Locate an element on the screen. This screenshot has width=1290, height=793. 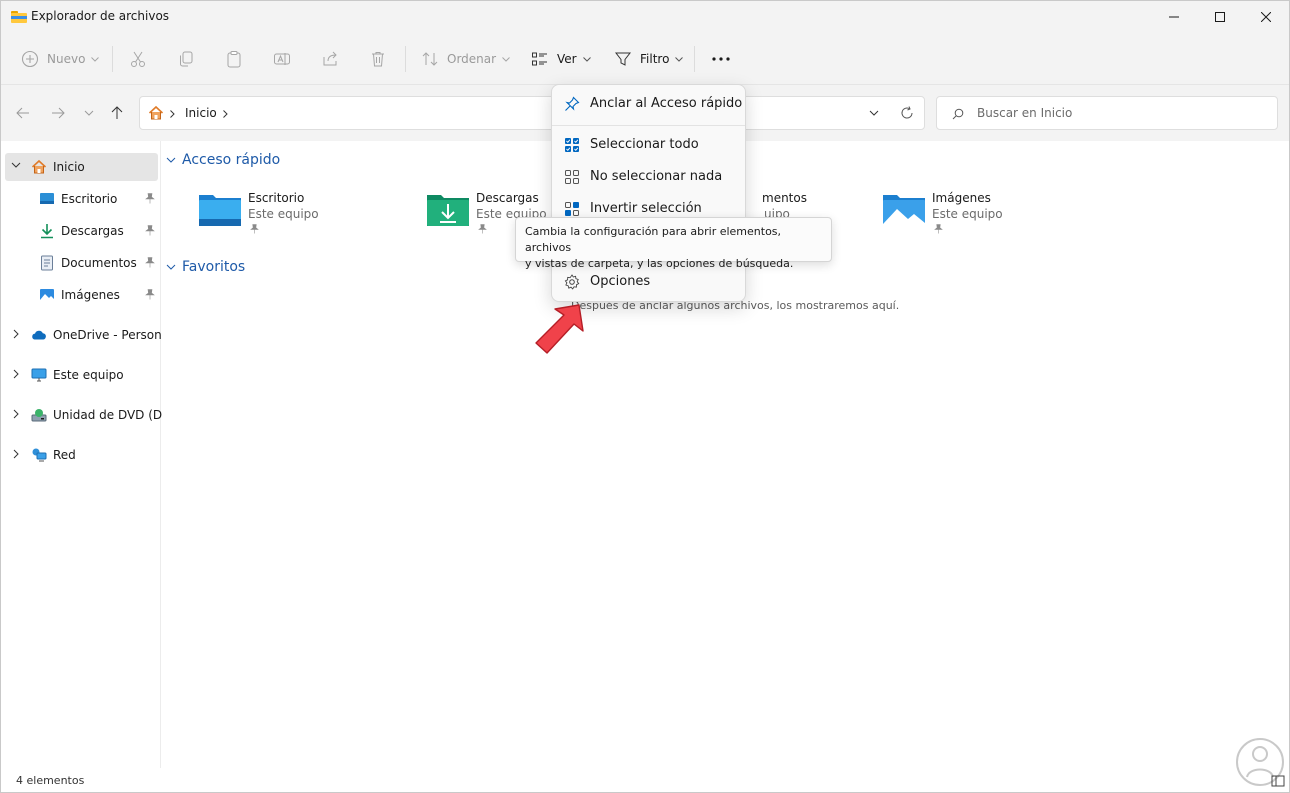
minimize-button is located at coordinates (1174, 17).